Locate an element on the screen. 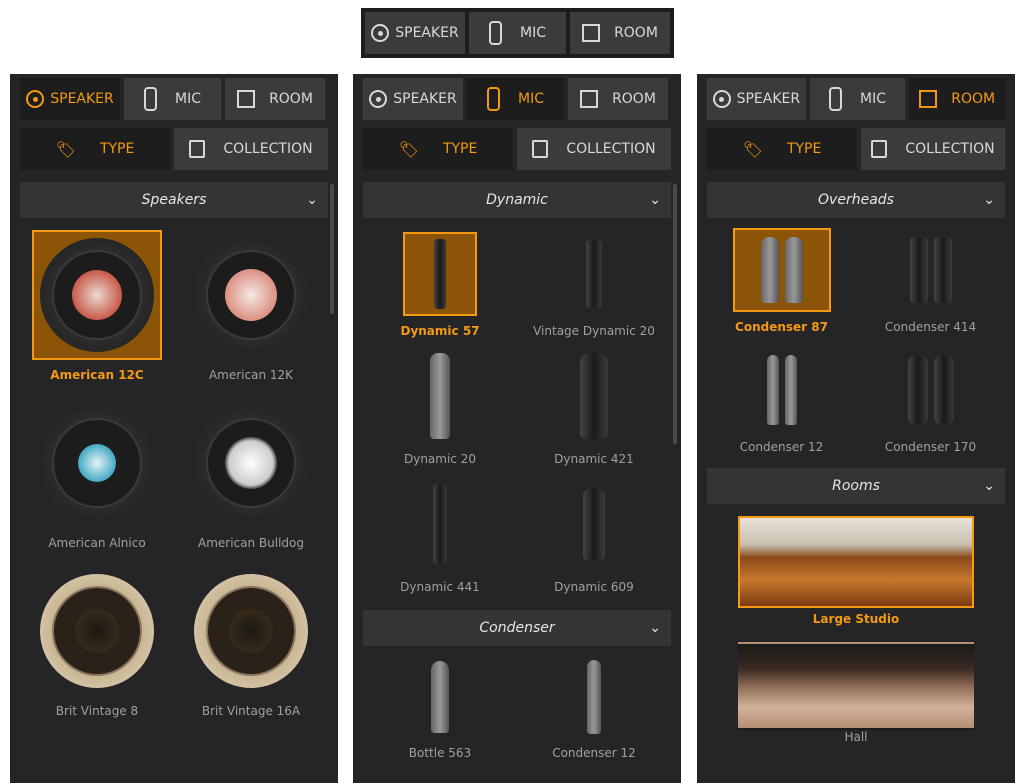 The height and width of the screenshot is (783, 1015). mic-item: Condenser 414 is located at coordinates (930, 282).